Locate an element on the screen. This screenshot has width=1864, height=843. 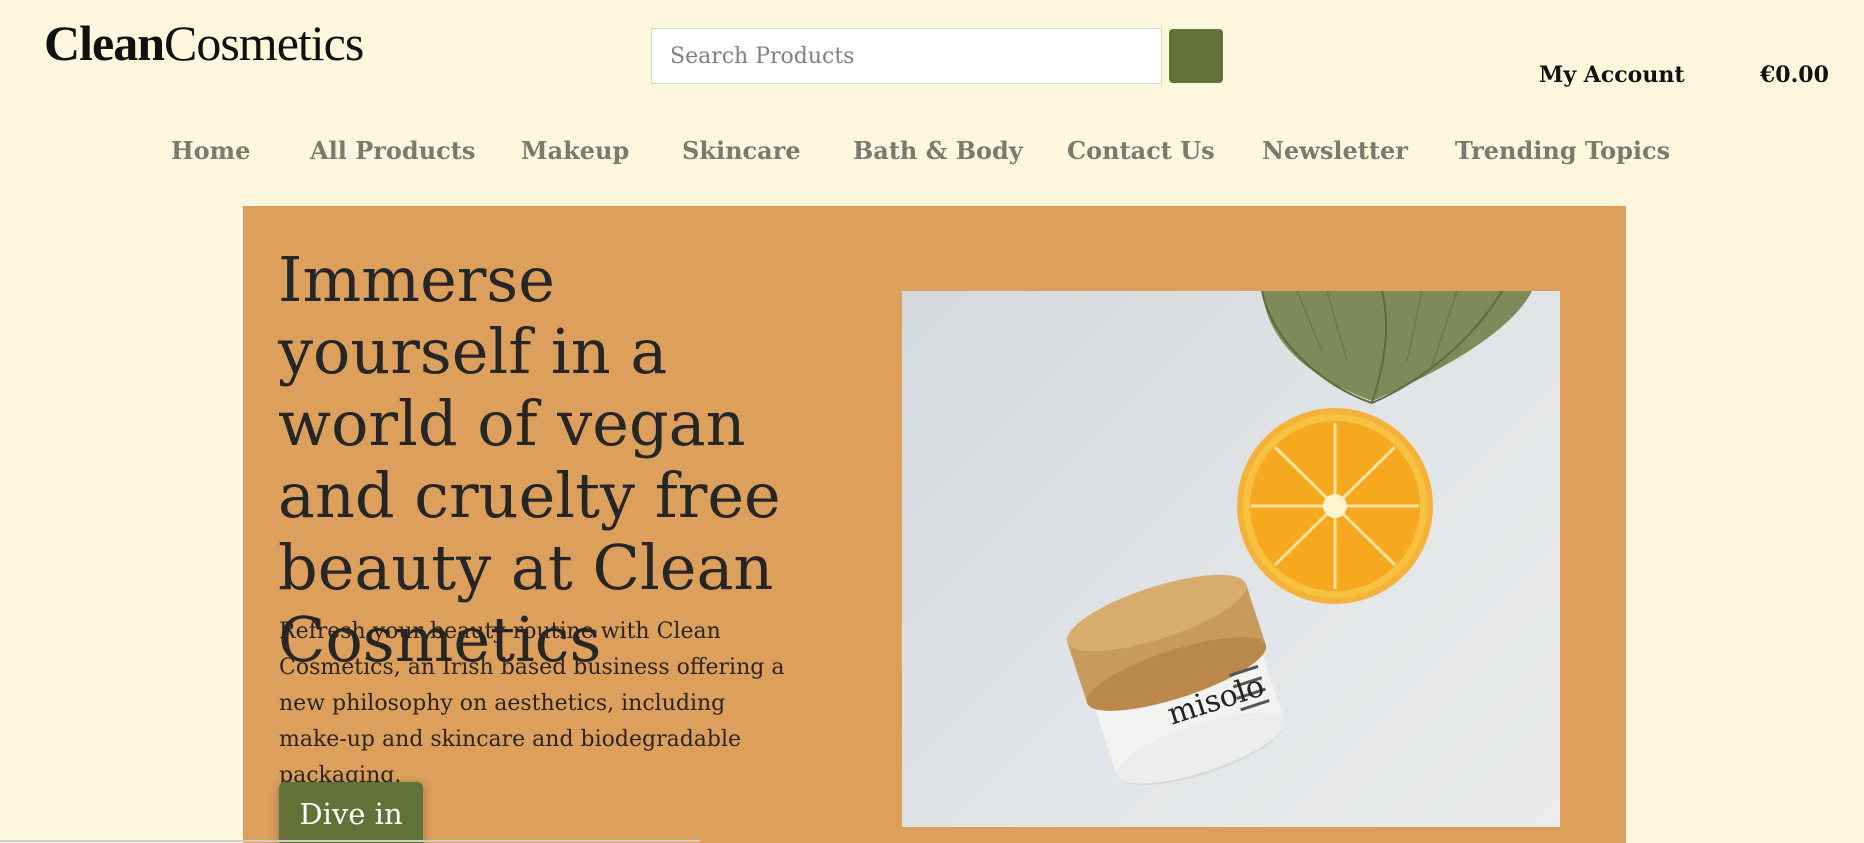
leaf-graphic is located at coordinates (1396, 347).